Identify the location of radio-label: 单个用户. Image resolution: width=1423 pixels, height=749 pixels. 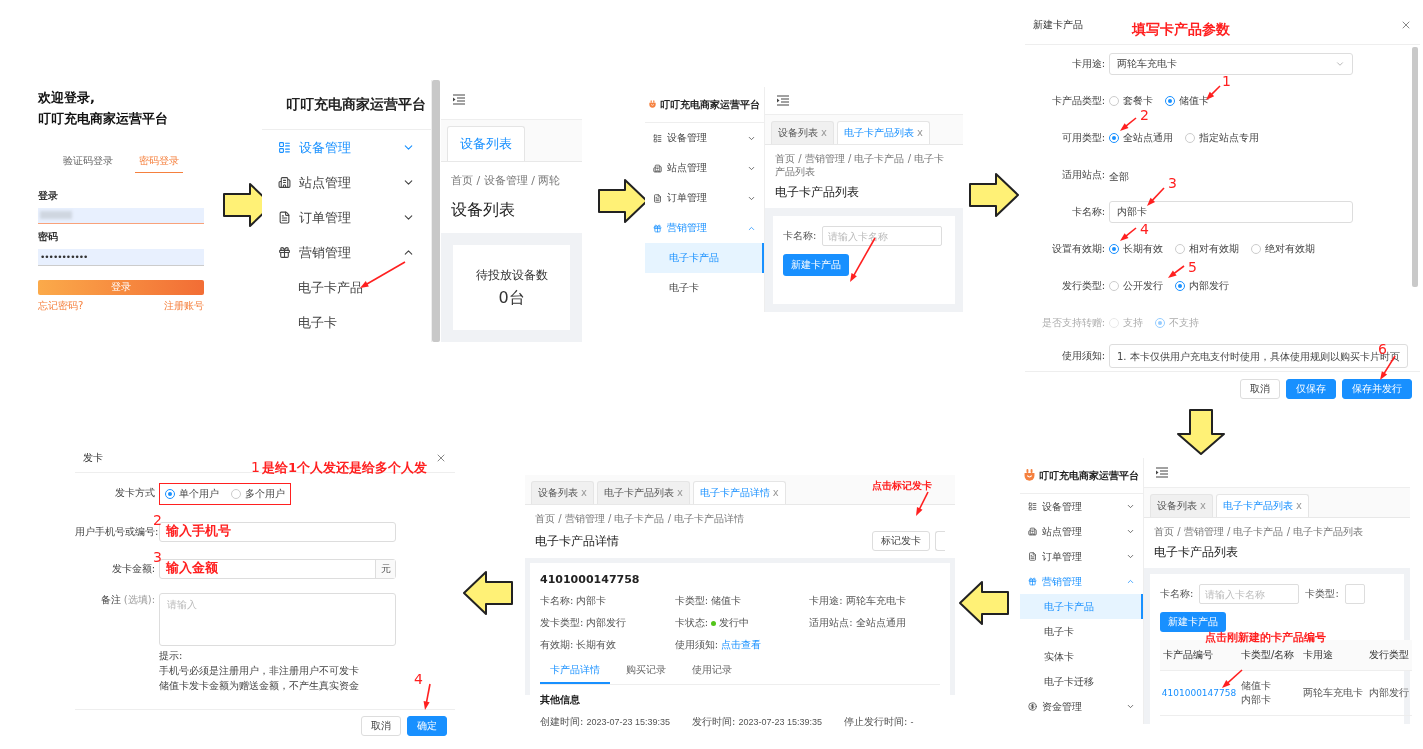
(199, 494).